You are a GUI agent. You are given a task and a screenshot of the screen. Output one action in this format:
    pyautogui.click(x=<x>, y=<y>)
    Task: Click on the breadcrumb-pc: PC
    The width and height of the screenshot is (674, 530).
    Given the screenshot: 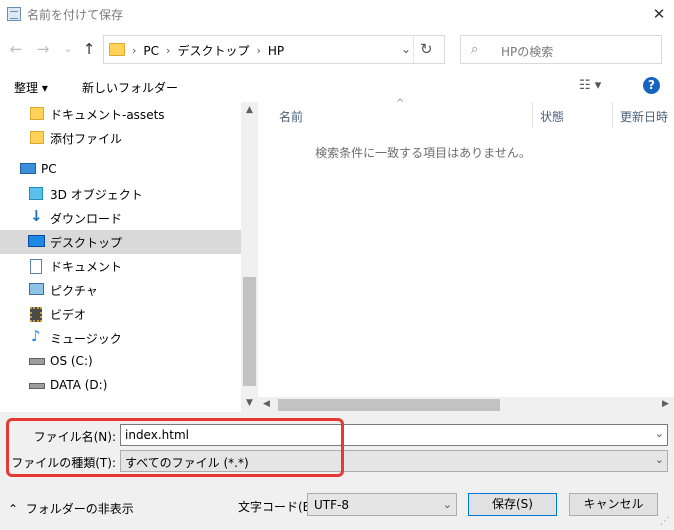 What is the action you would take?
    pyautogui.click(x=151, y=51)
    